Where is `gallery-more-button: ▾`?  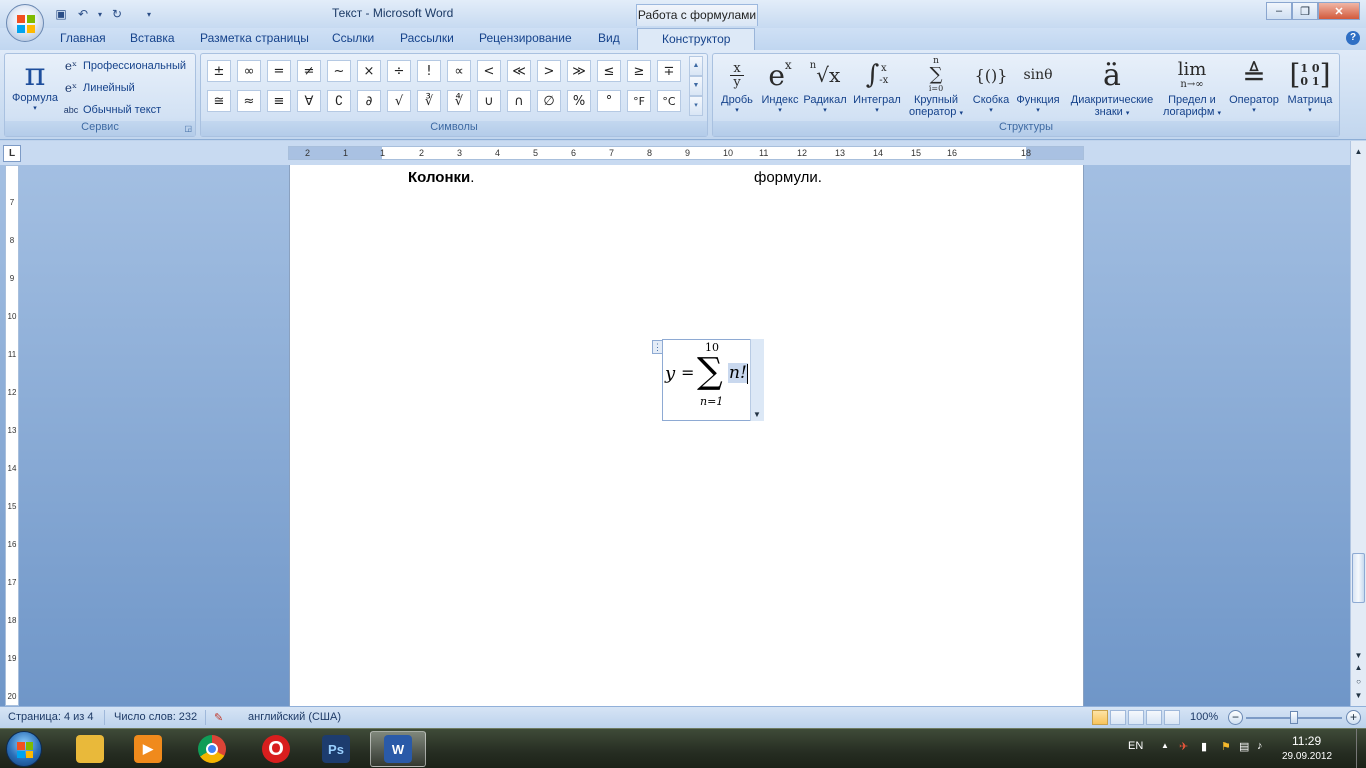 gallery-more-button: ▾ is located at coordinates (696, 106).